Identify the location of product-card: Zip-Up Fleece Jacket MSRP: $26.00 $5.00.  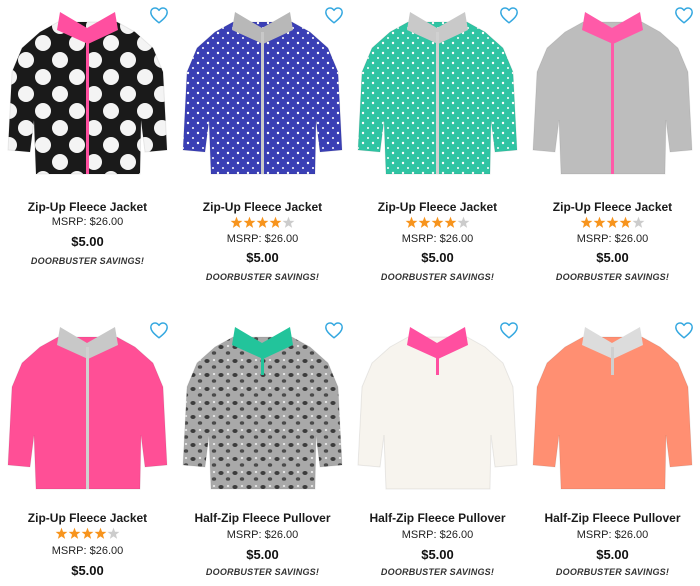
(87, 450).